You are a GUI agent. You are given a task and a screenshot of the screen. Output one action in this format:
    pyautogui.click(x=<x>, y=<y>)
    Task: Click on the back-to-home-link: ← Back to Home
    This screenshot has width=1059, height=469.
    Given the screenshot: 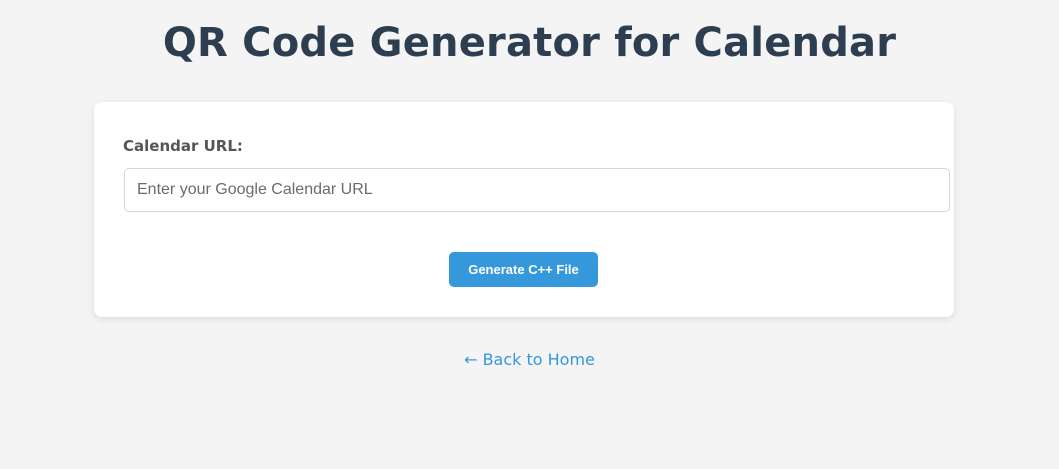 What is the action you would take?
    pyautogui.click(x=529, y=359)
    